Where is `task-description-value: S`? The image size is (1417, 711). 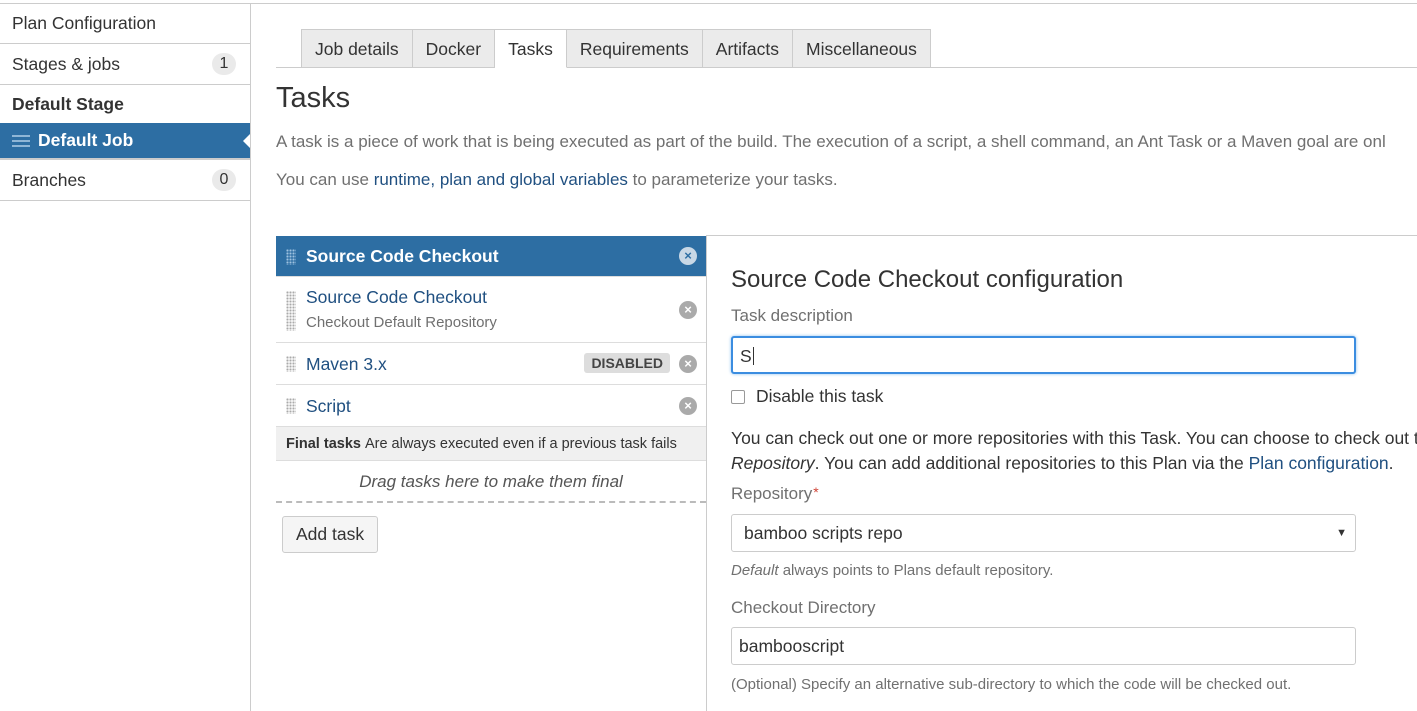 task-description-value: S is located at coordinates (746, 356).